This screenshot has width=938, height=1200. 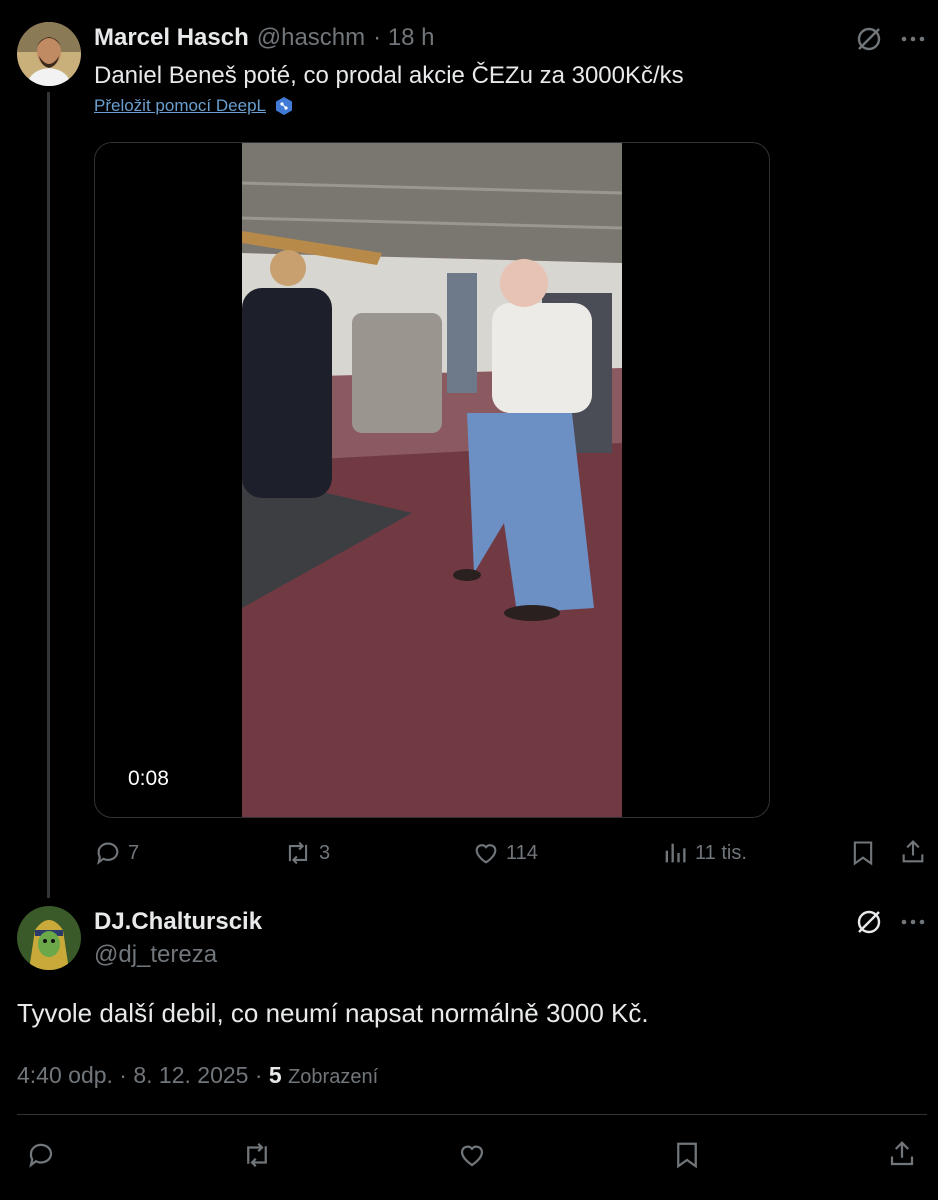 What do you see at coordinates (675, 853) in the screenshot?
I see `views-icon` at bounding box center [675, 853].